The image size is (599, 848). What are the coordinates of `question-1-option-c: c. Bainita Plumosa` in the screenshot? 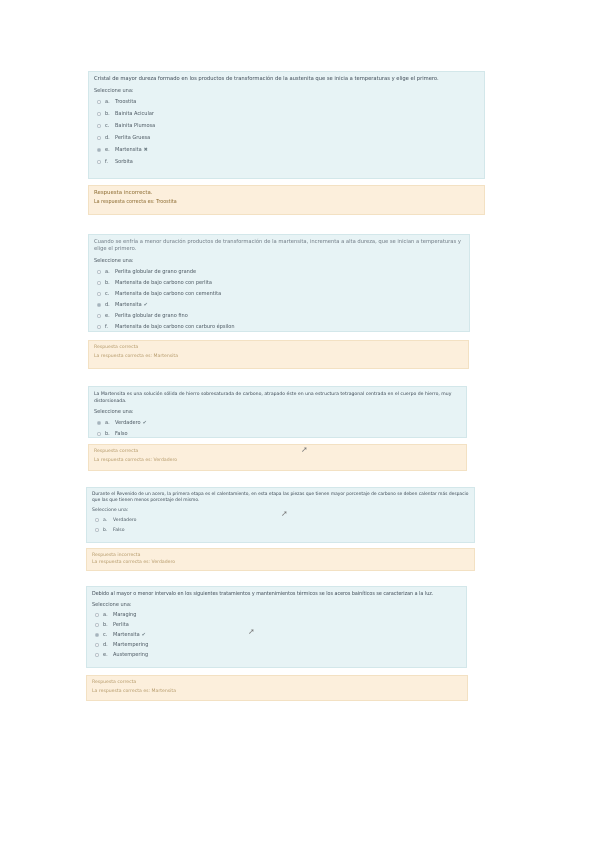 It's located at (286, 126).